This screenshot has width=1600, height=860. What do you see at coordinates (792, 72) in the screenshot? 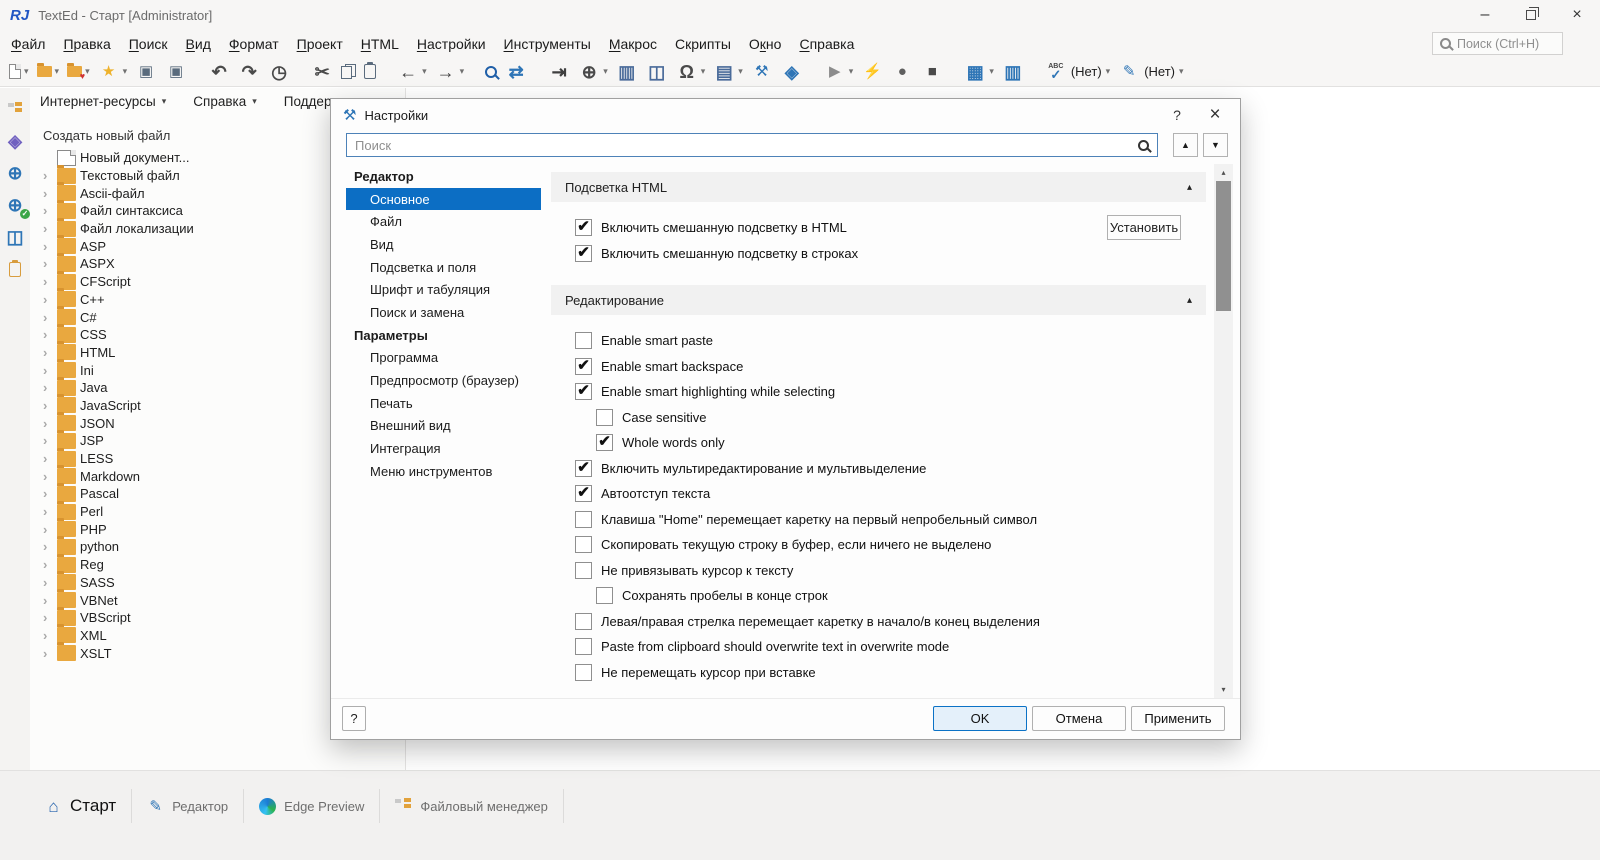
I see `plugins-button: ◈` at bounding box center [792, 72].